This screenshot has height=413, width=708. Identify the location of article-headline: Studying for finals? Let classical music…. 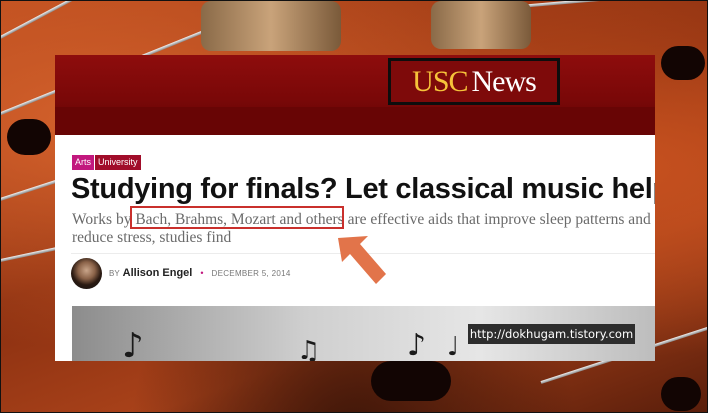
(363, 189).